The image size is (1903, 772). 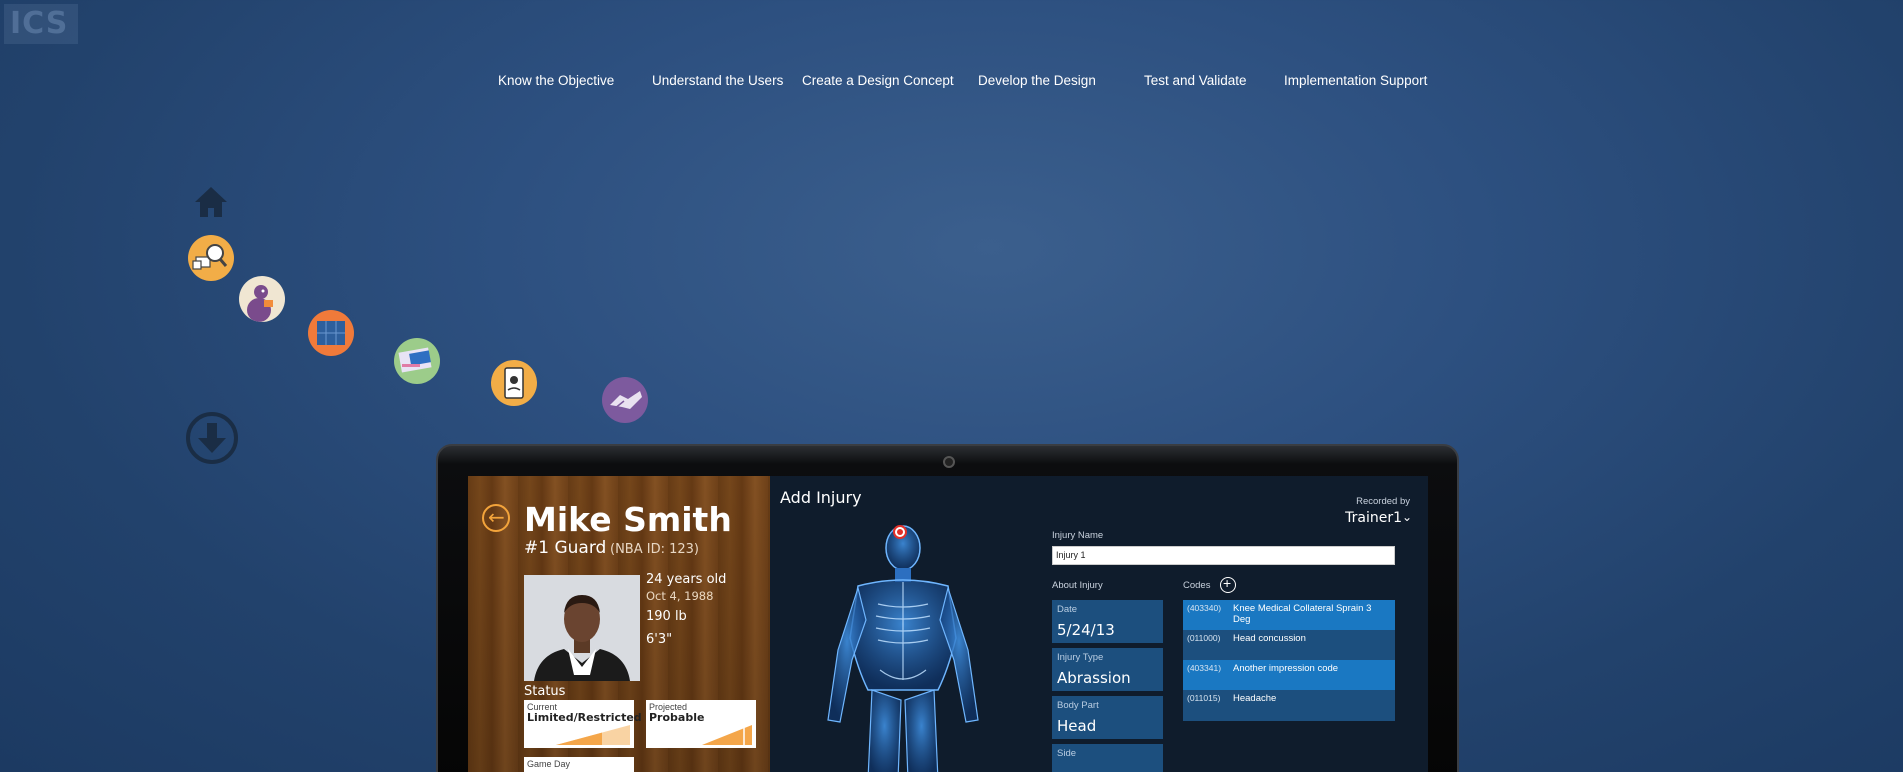 What do you see at coordinates (659, 639) in the screenshot?
I see `player-height: 6'3"` at bounding box center [659, 639].